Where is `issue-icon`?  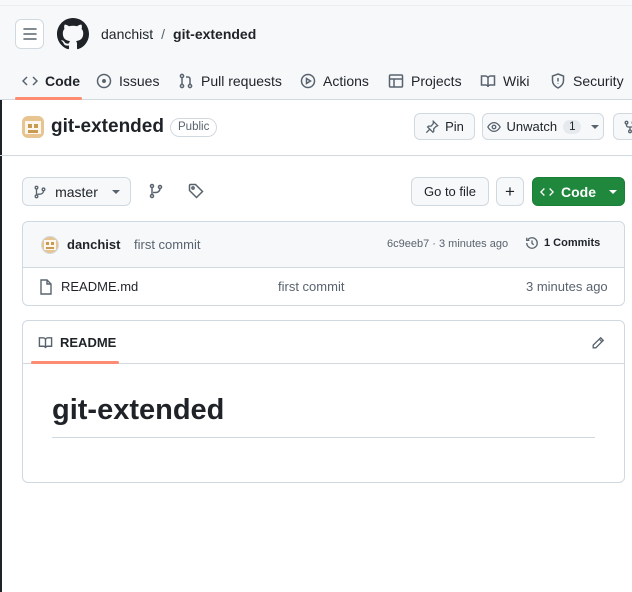
issue-icon is located at coordinates (104, 81).